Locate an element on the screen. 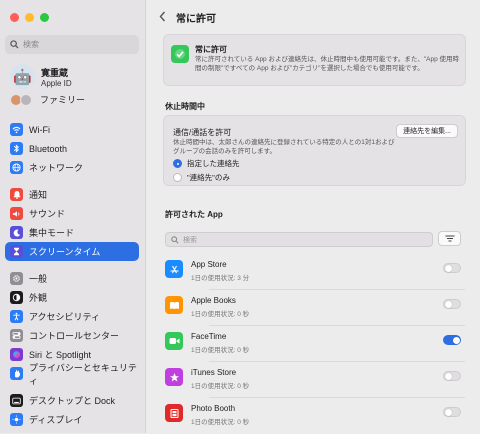  sidebar-item-general: 一般 is located at coordinates (72, 278).